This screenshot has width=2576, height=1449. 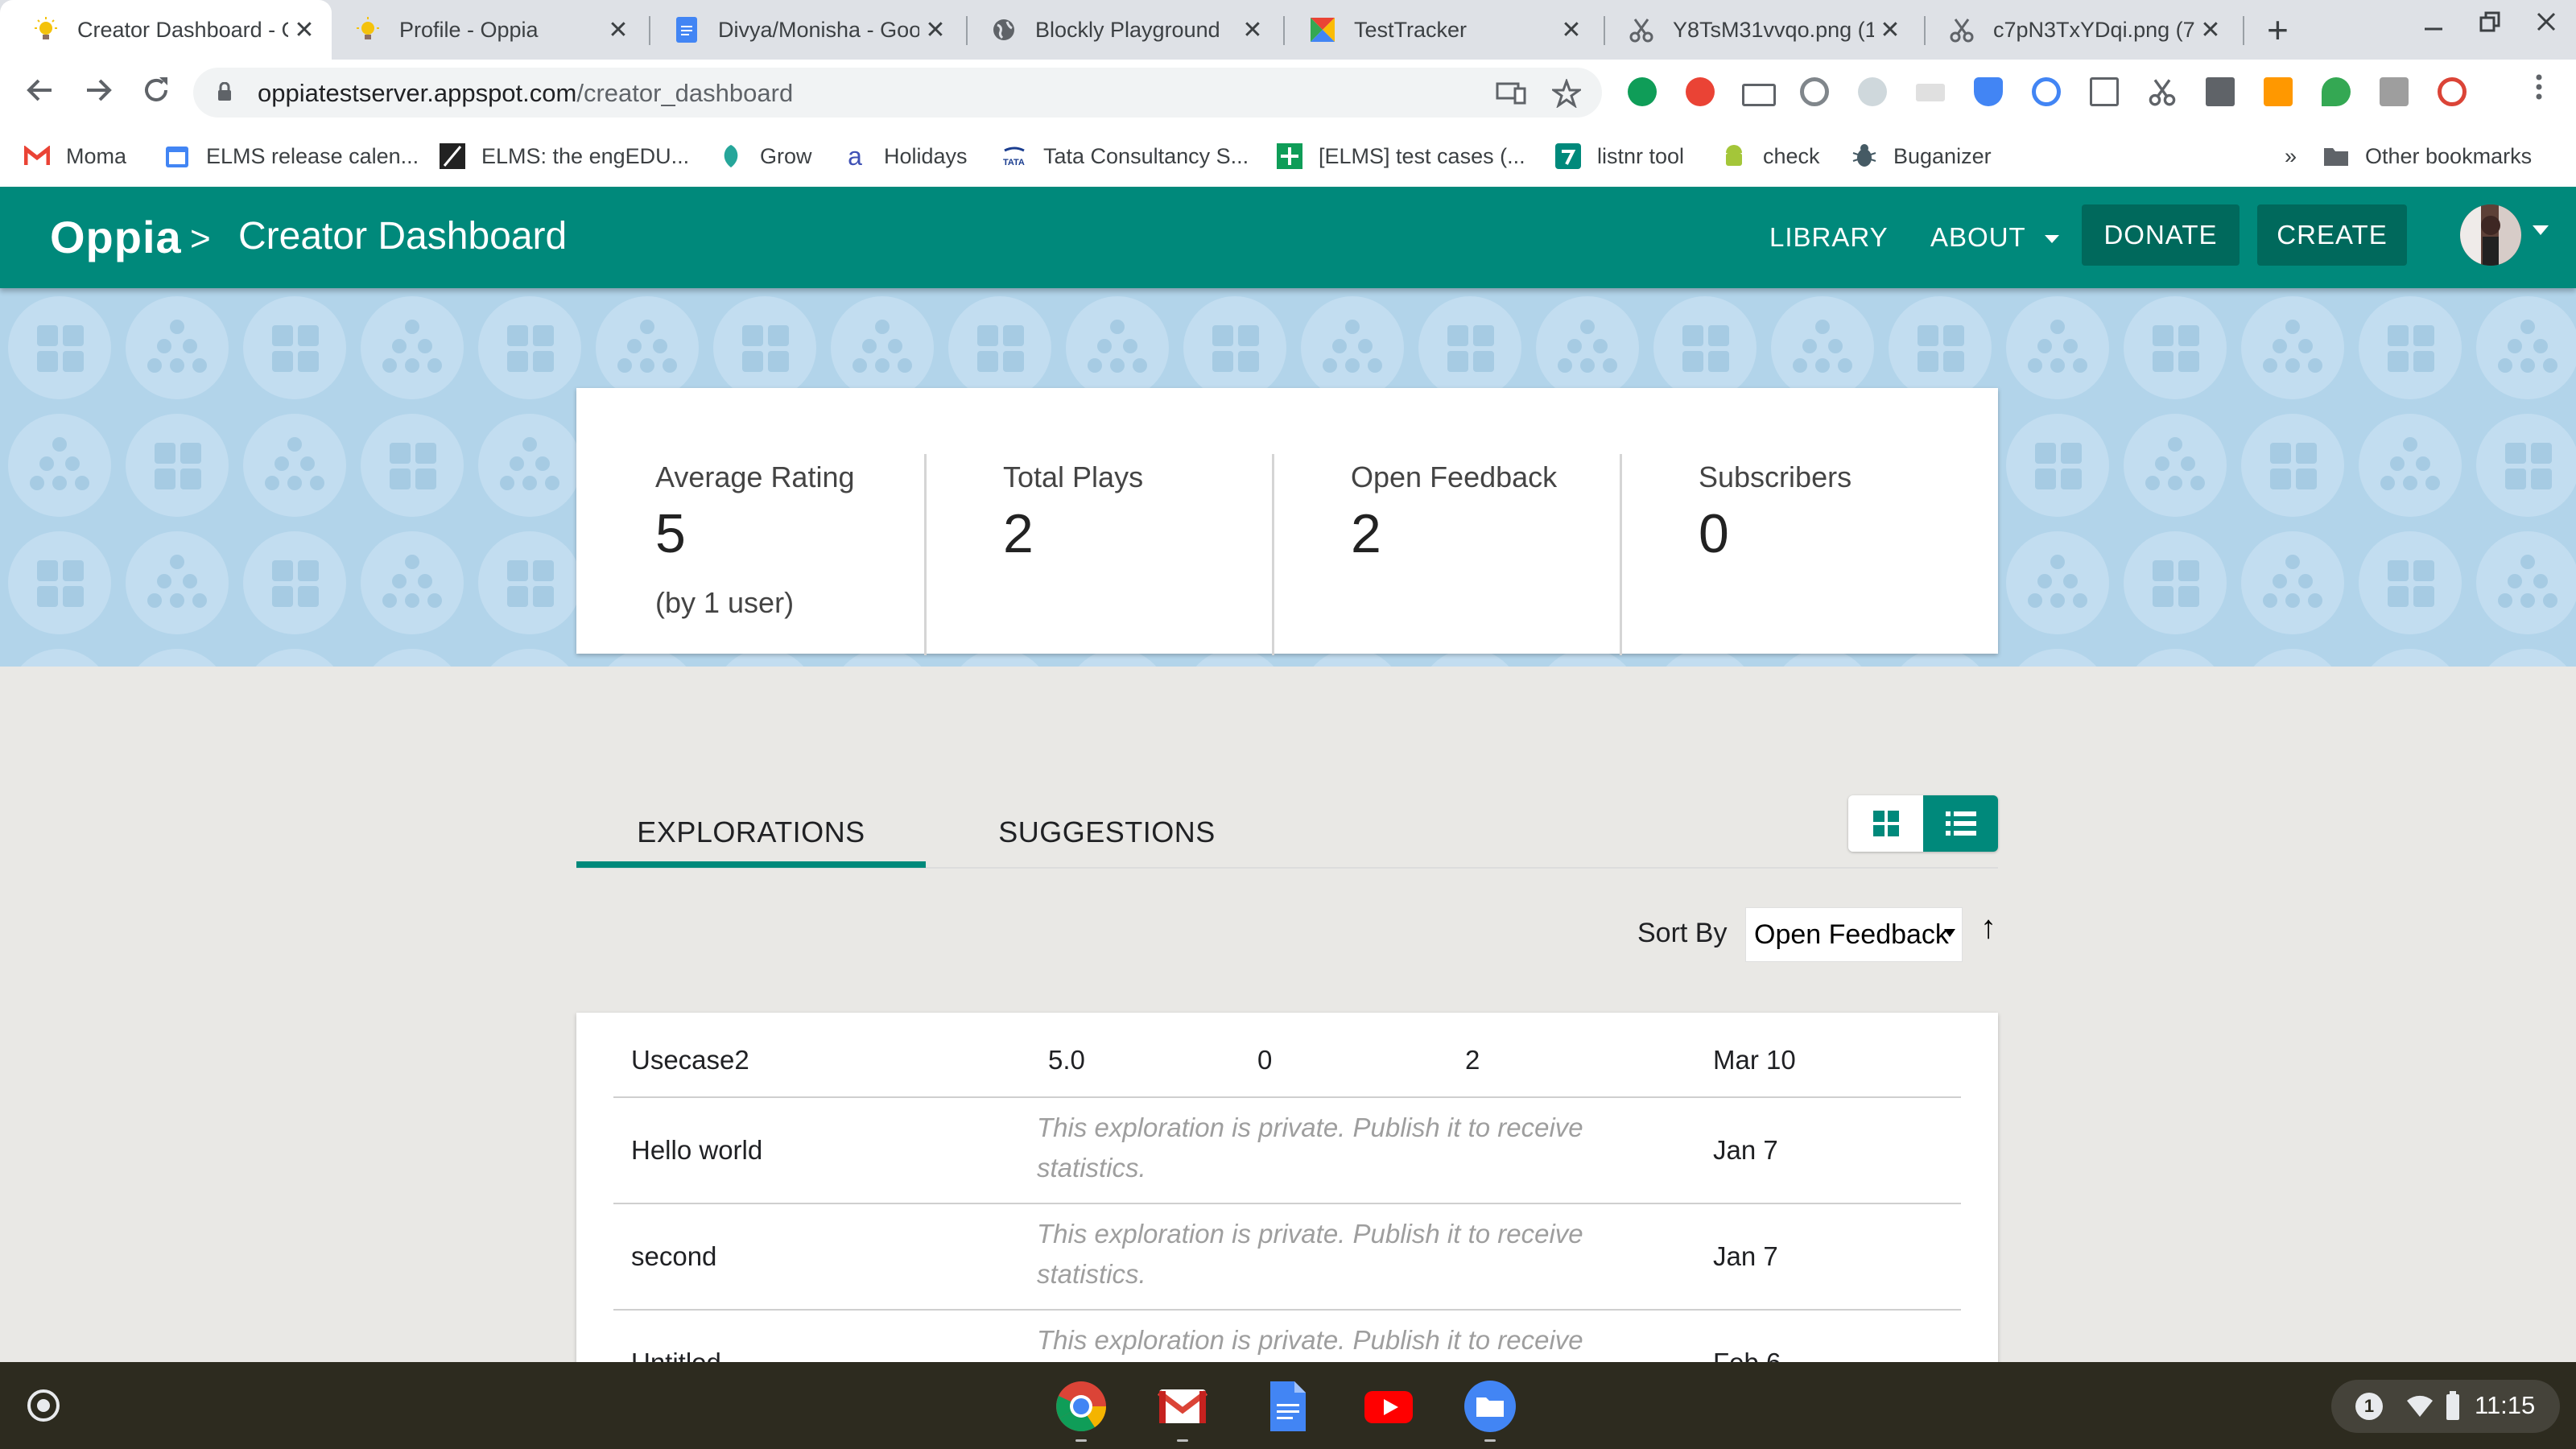 I want to click on extension-red-icon, so click(x=1700, y=91).